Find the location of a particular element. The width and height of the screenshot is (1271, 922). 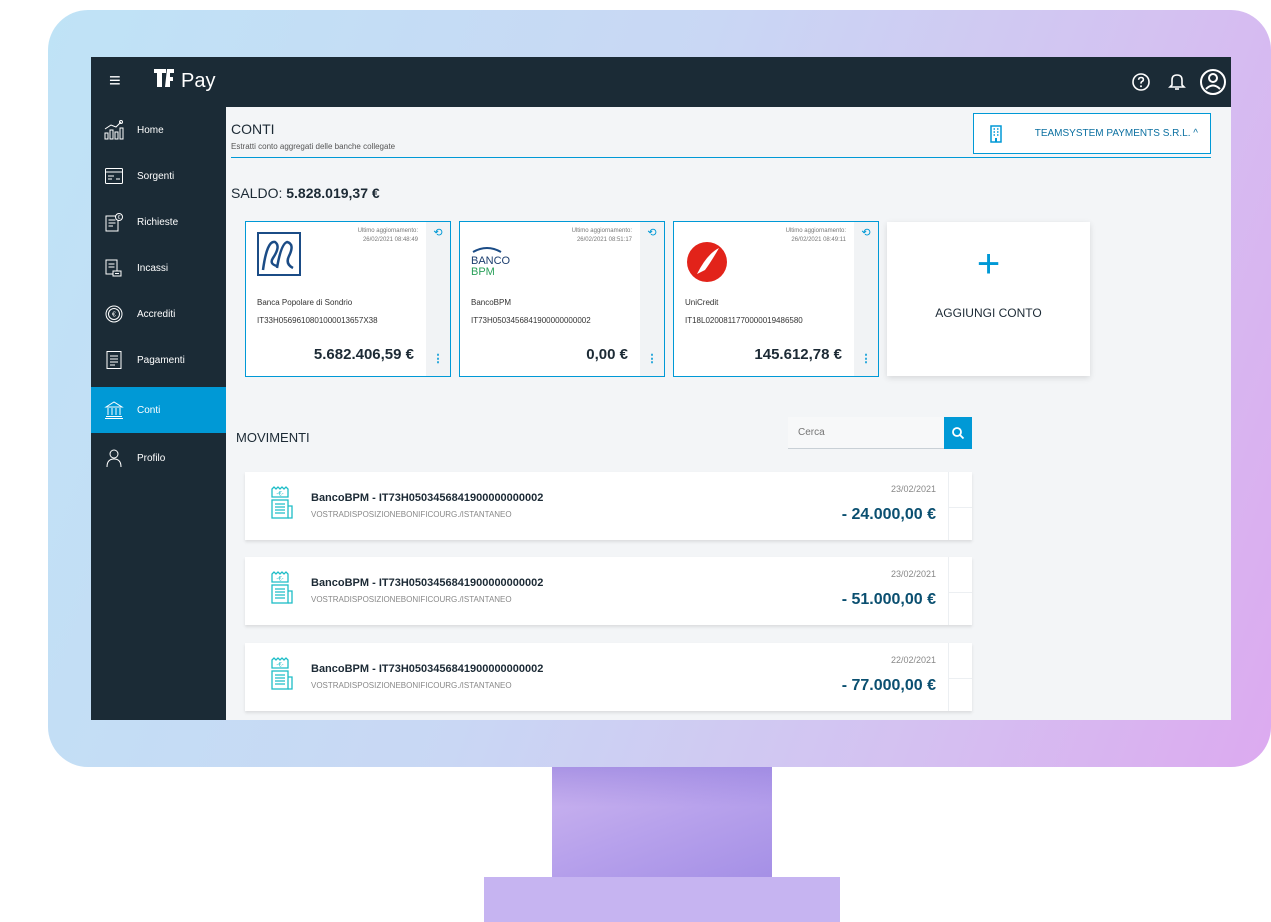

balance-label: SALDO: is located at coordinates (257, 193).